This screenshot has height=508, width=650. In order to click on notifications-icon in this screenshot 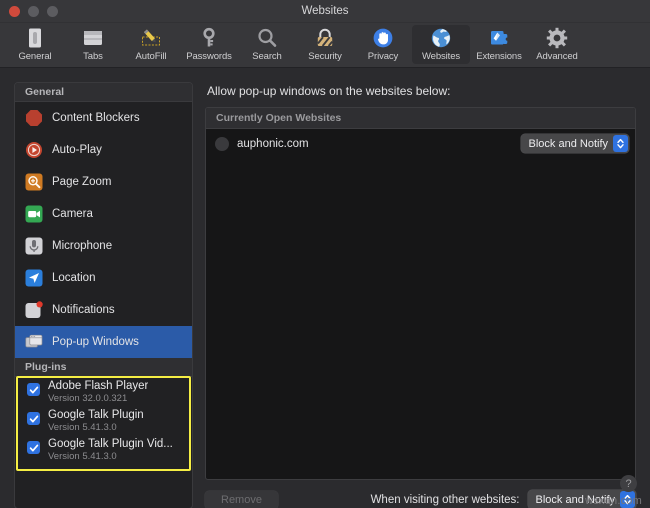, I will do `click(33, 310)`.